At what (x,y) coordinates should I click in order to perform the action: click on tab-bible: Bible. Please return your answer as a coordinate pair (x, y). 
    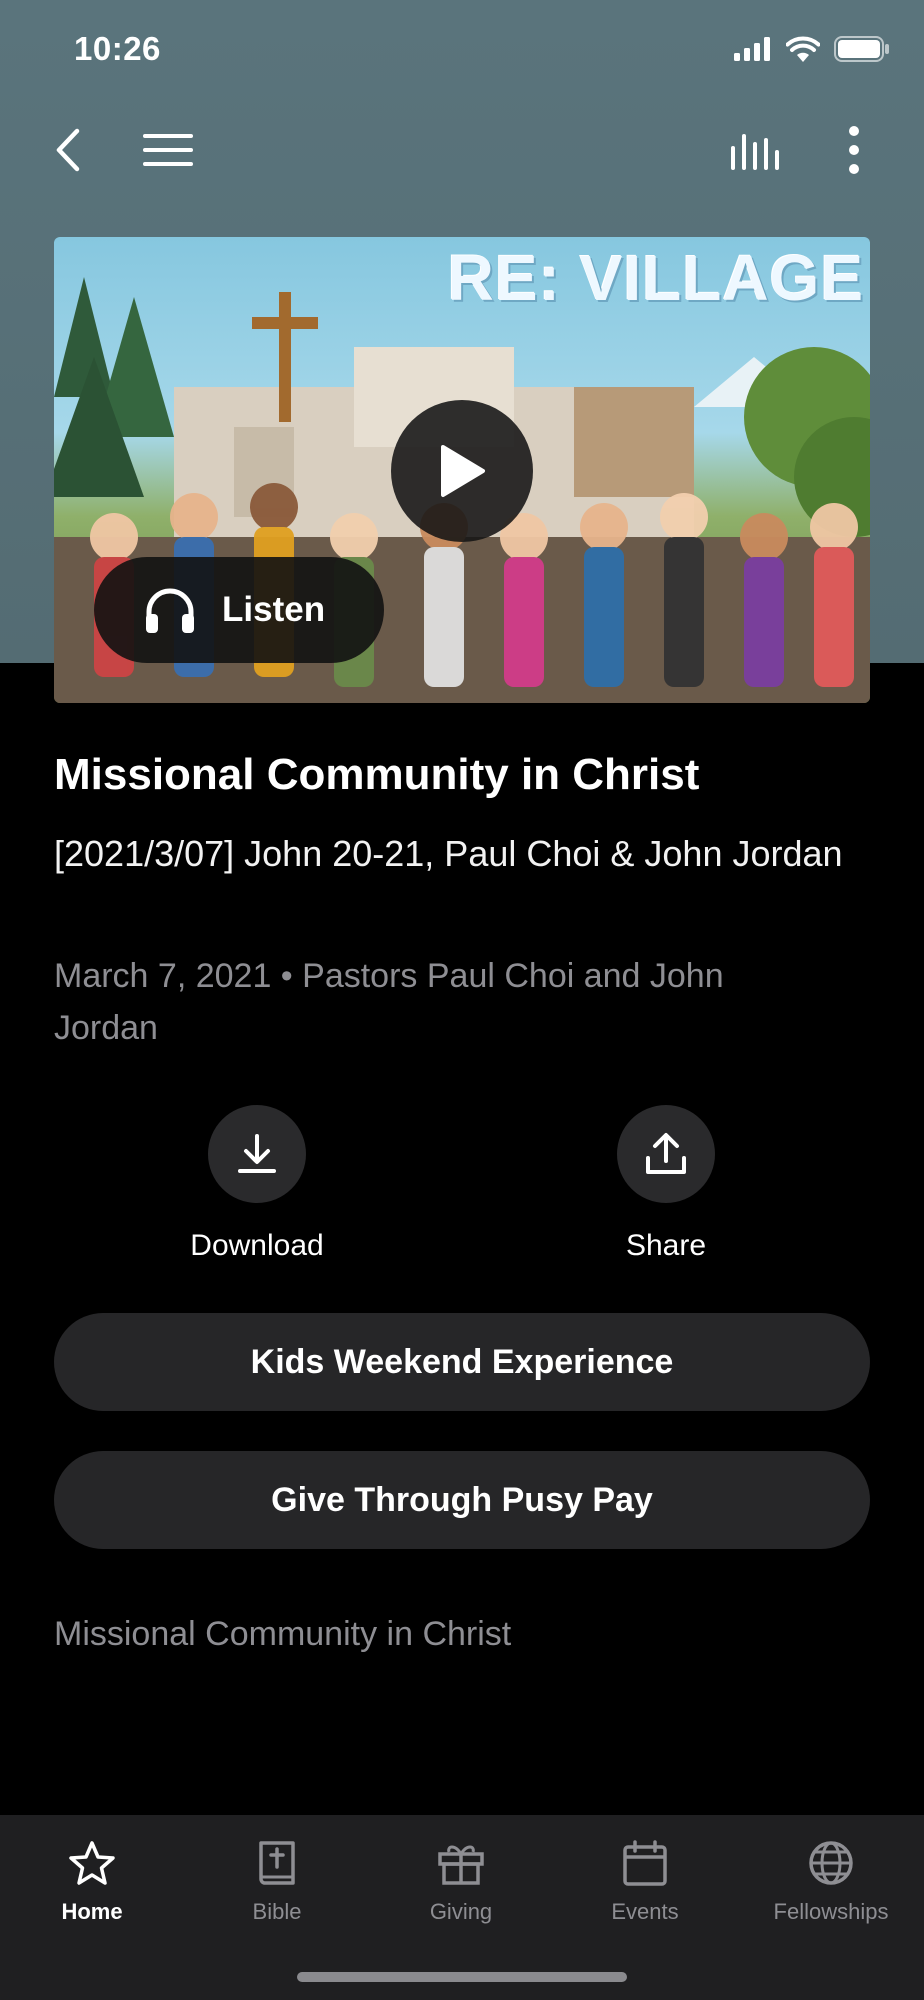
    Looking at the image, I should click on (277, 1879).